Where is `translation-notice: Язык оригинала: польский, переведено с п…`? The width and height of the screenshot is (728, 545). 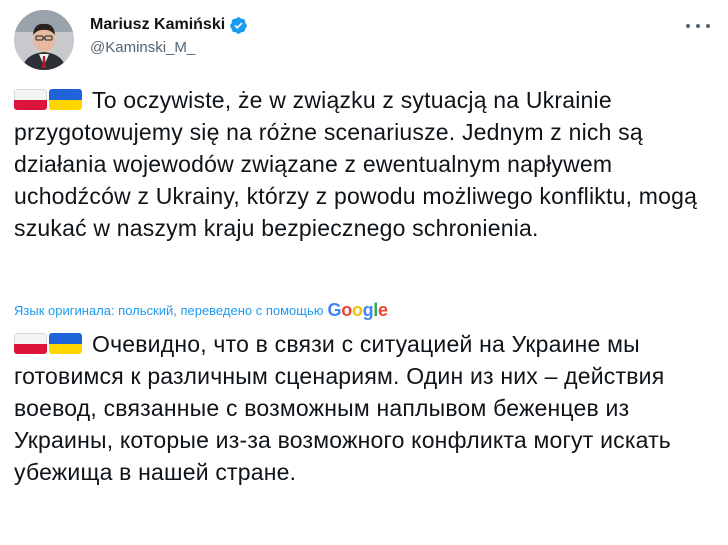 translation-notice: Язык оригинала: польский, переведено с п… is located at coordinates (201, 310).